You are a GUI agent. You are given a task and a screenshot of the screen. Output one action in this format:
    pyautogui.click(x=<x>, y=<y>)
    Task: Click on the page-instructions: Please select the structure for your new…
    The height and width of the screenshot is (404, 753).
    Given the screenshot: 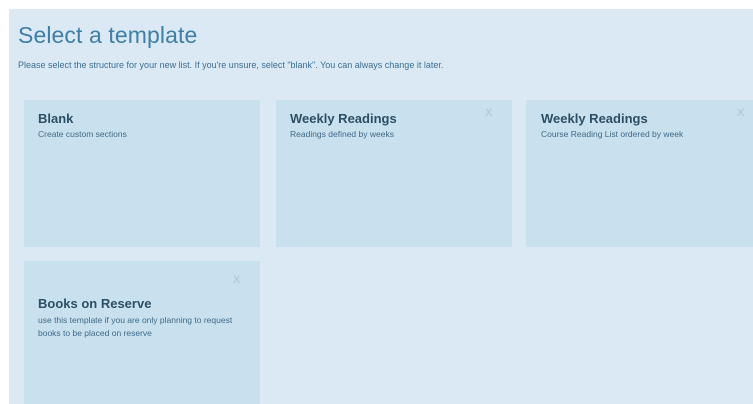 What is the action you would take?
    pyautogui.click(x=231, y=65)
    